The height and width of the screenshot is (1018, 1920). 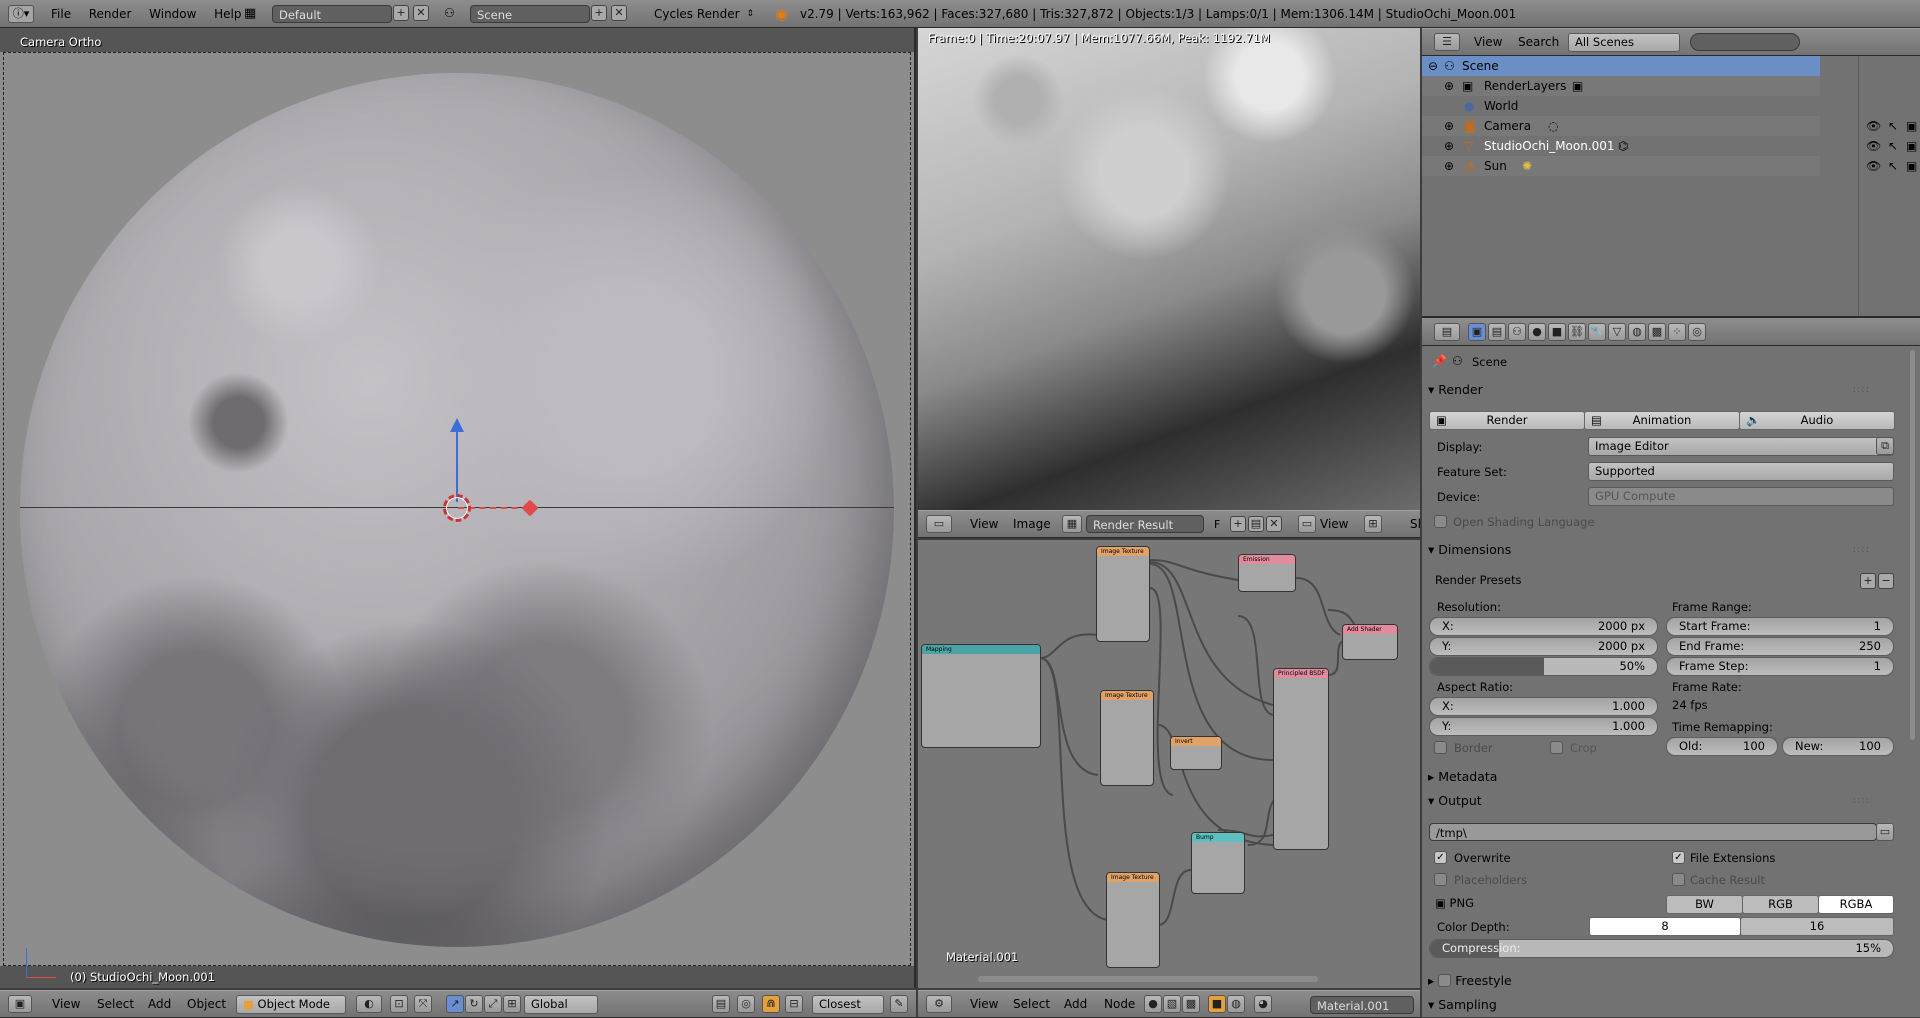 What do you see at coordinates (291, 1004) in the screenshot?
I see `mode-select: ■ Object Mode` at bounding box center [291, 1004].